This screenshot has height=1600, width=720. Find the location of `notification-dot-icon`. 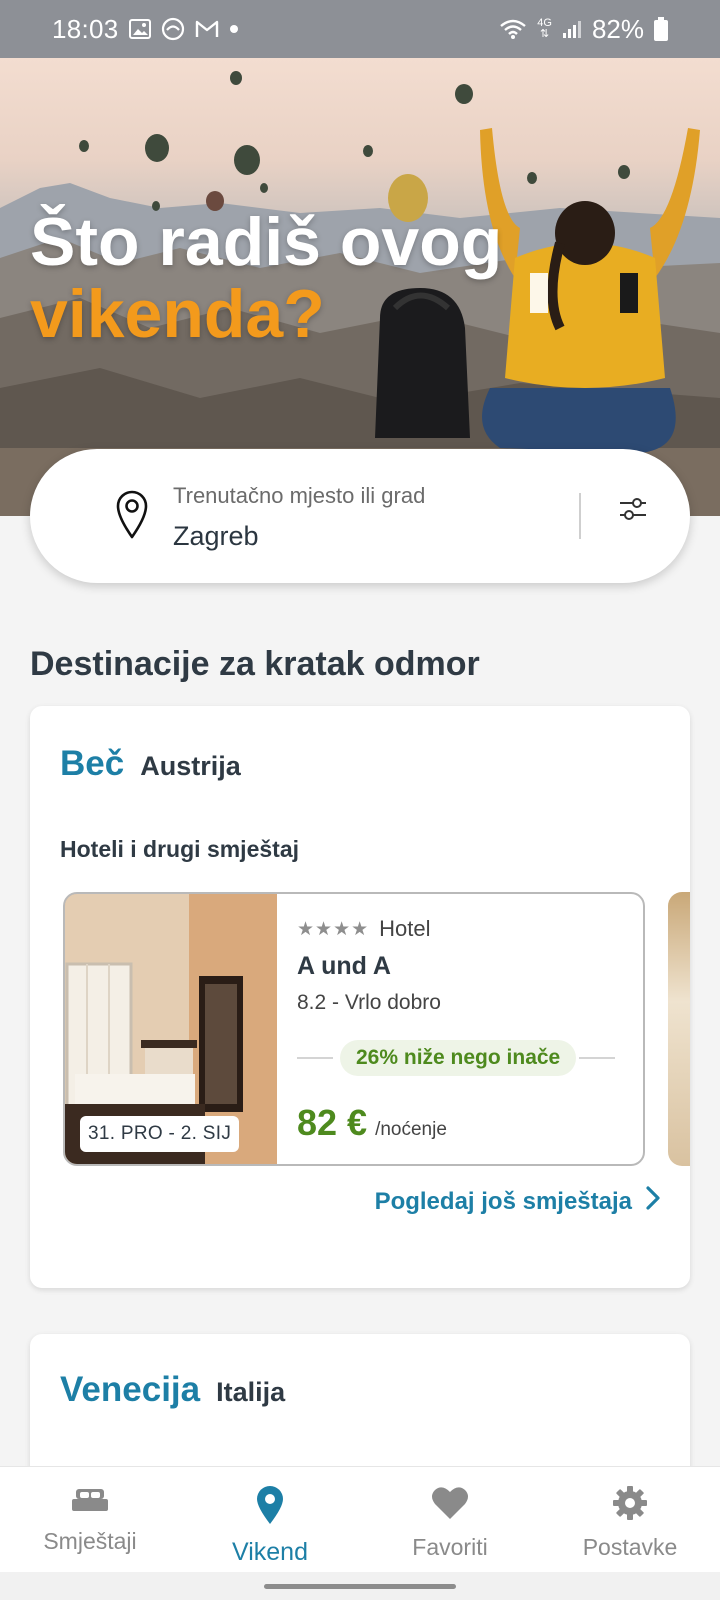

notification-dot-icon is located at coordinates (234, 29).